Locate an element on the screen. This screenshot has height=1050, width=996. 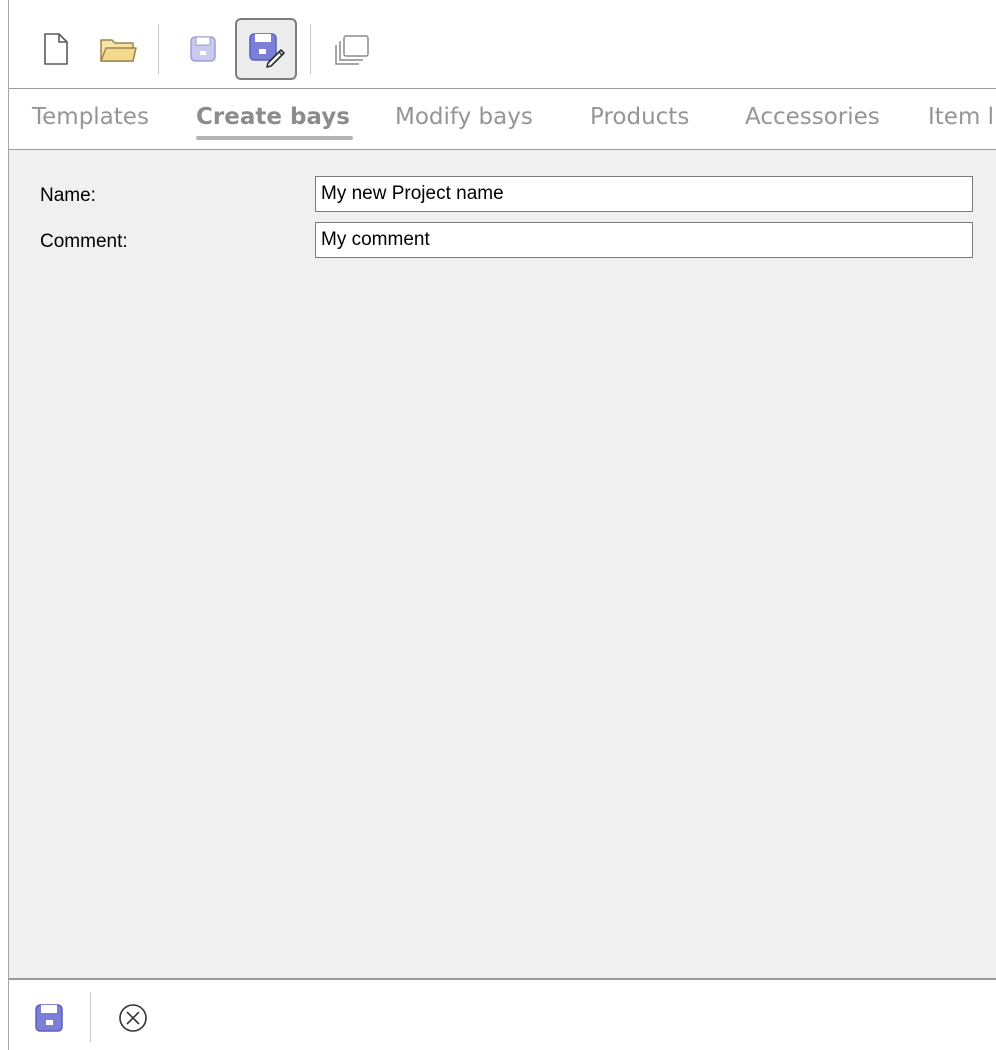
copy-pages-icon is located at coordinates (352, 50).